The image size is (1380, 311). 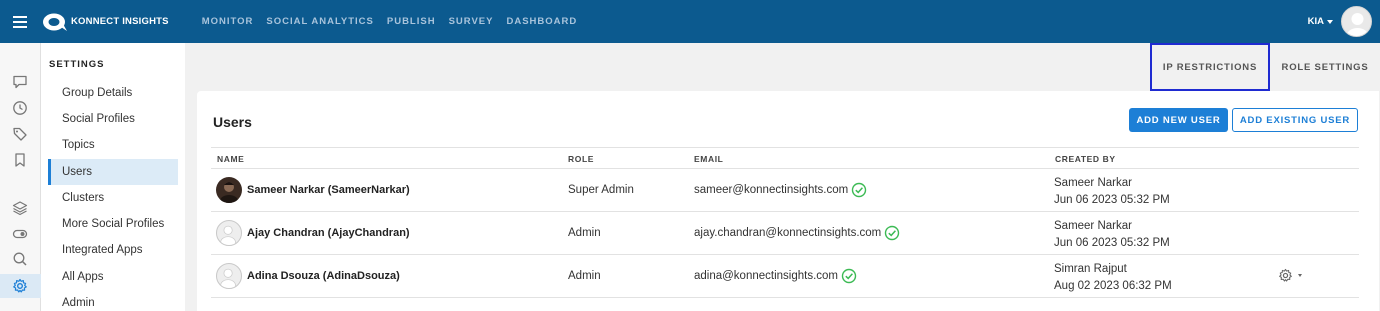 What do you see at coordinates (785, 158) in the screenshot?
I see `table-header: NAME ROLE EMAIL CREATED BY` at bounding box center [785, 158].